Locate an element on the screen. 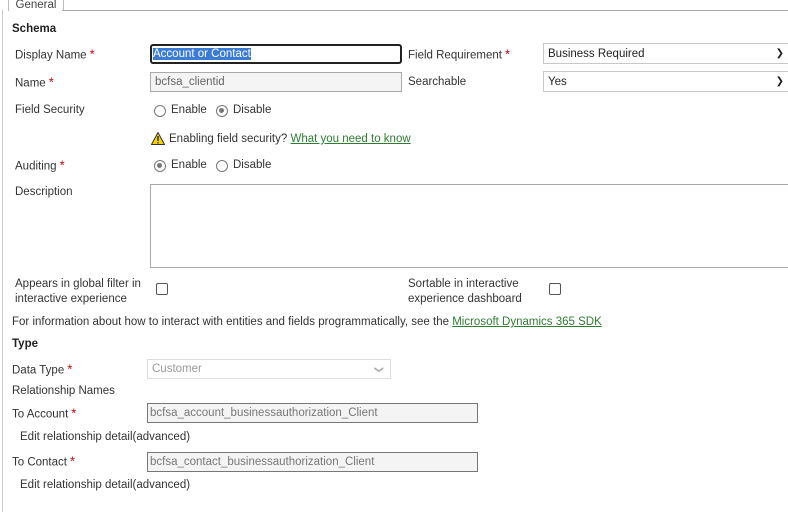 This screenshot has height=512, width=788. display-name-input: Account or Contact is located at coordinates (276, 54).